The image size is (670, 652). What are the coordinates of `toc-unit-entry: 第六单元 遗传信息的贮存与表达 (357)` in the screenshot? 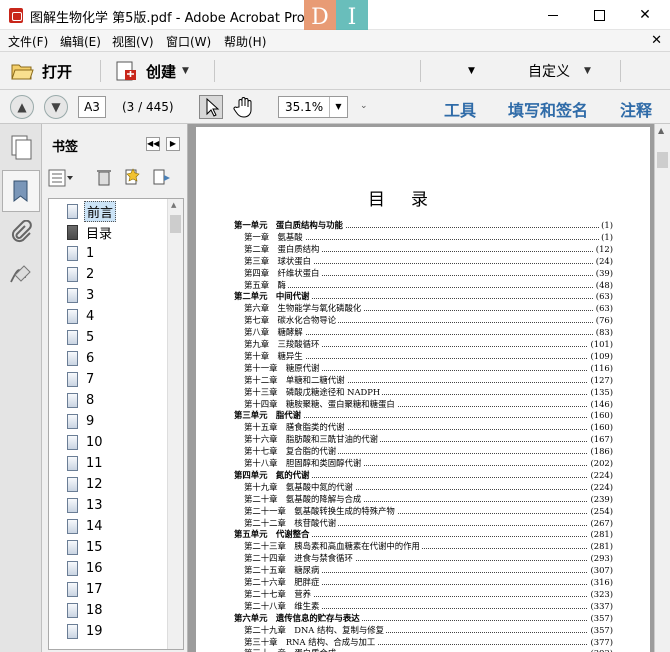 It's located at (423, 618).